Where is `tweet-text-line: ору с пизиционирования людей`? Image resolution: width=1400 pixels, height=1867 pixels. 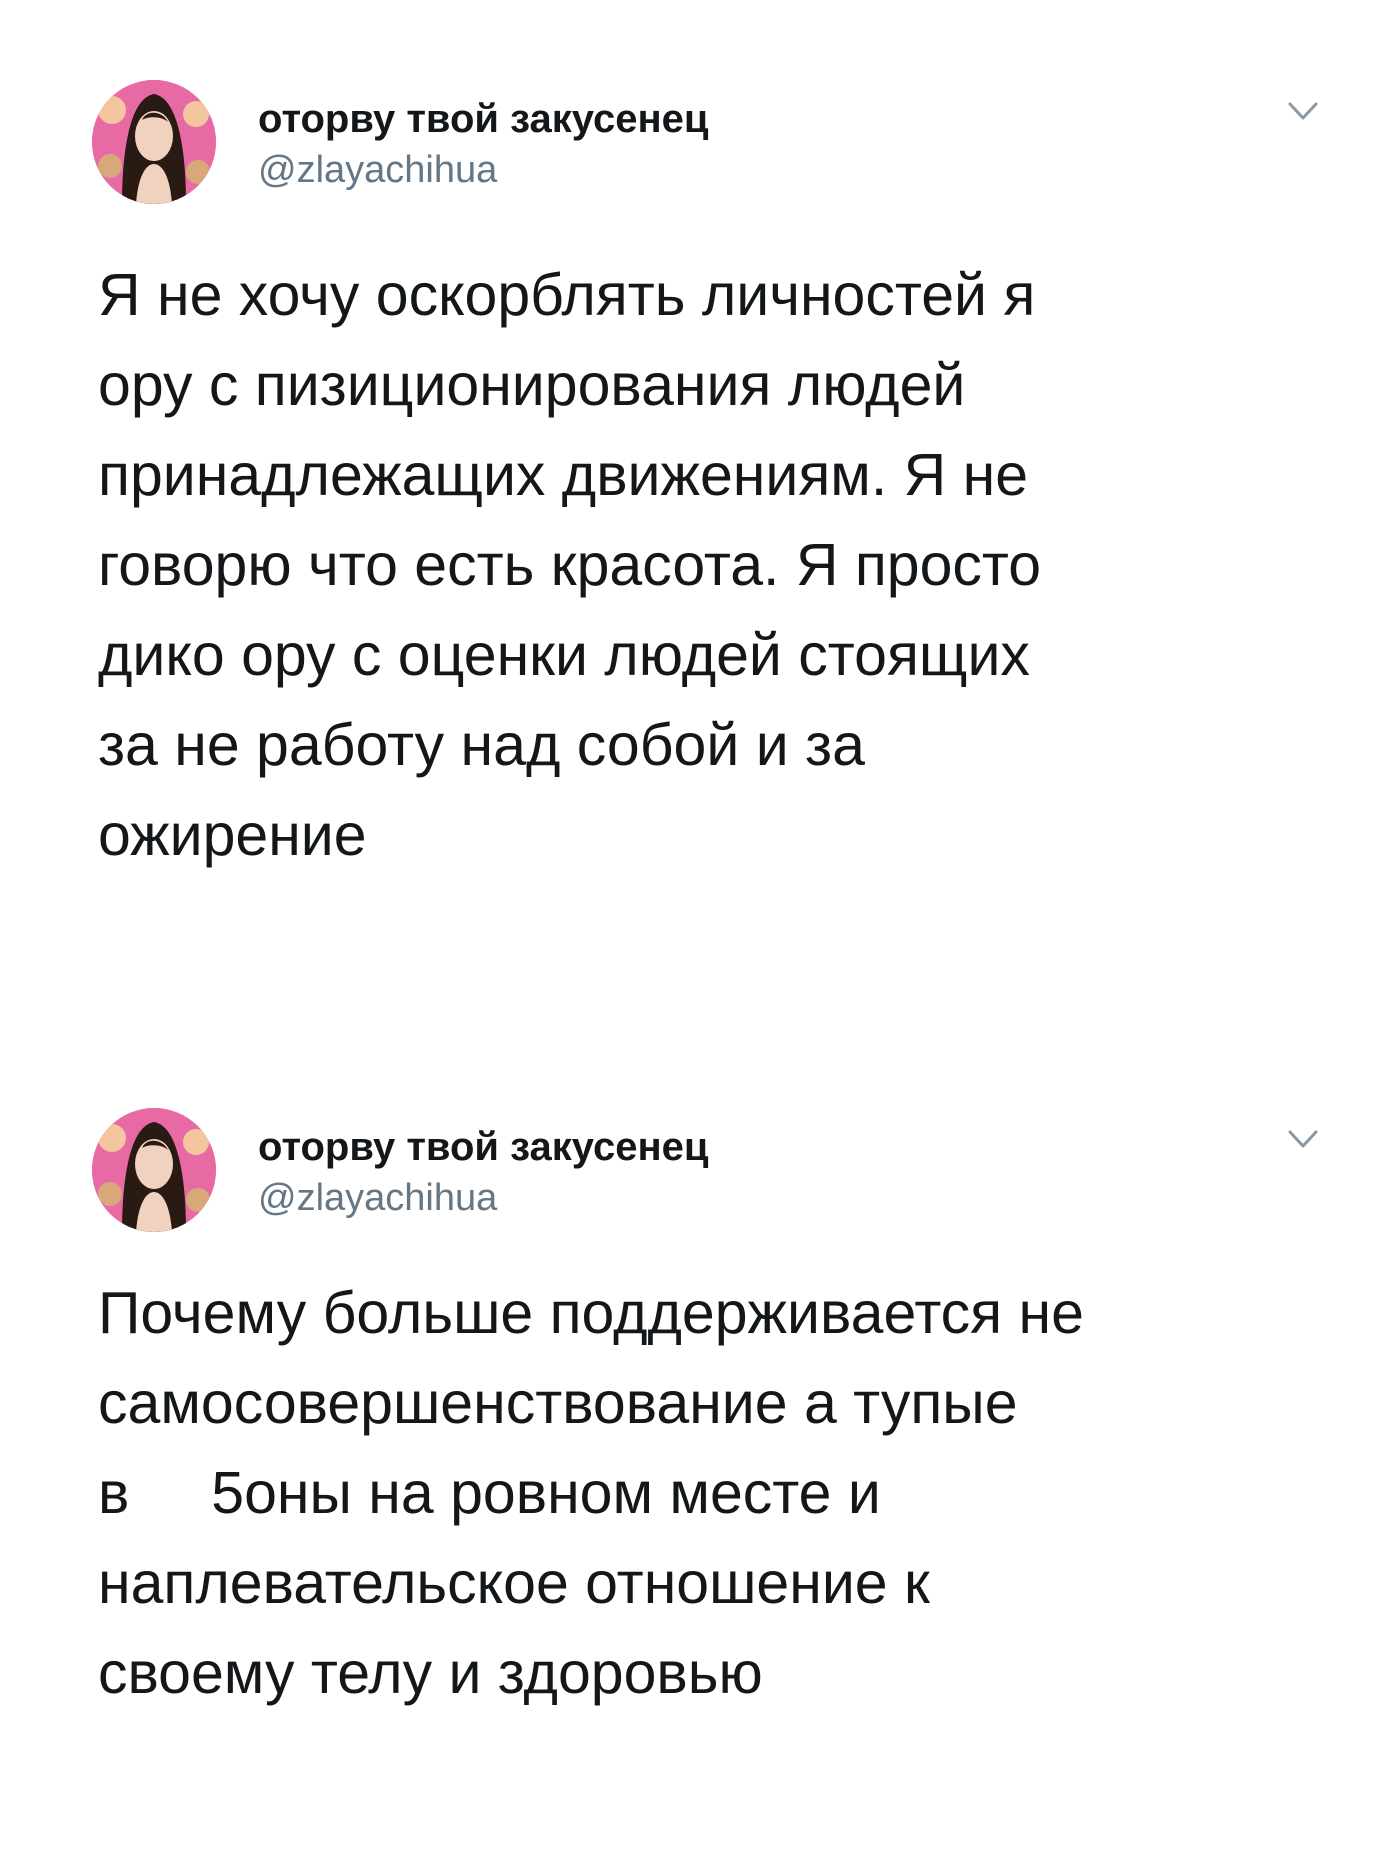 tweet-text-line: ору с пизиционирования людей is located at coordinates (532, 385).